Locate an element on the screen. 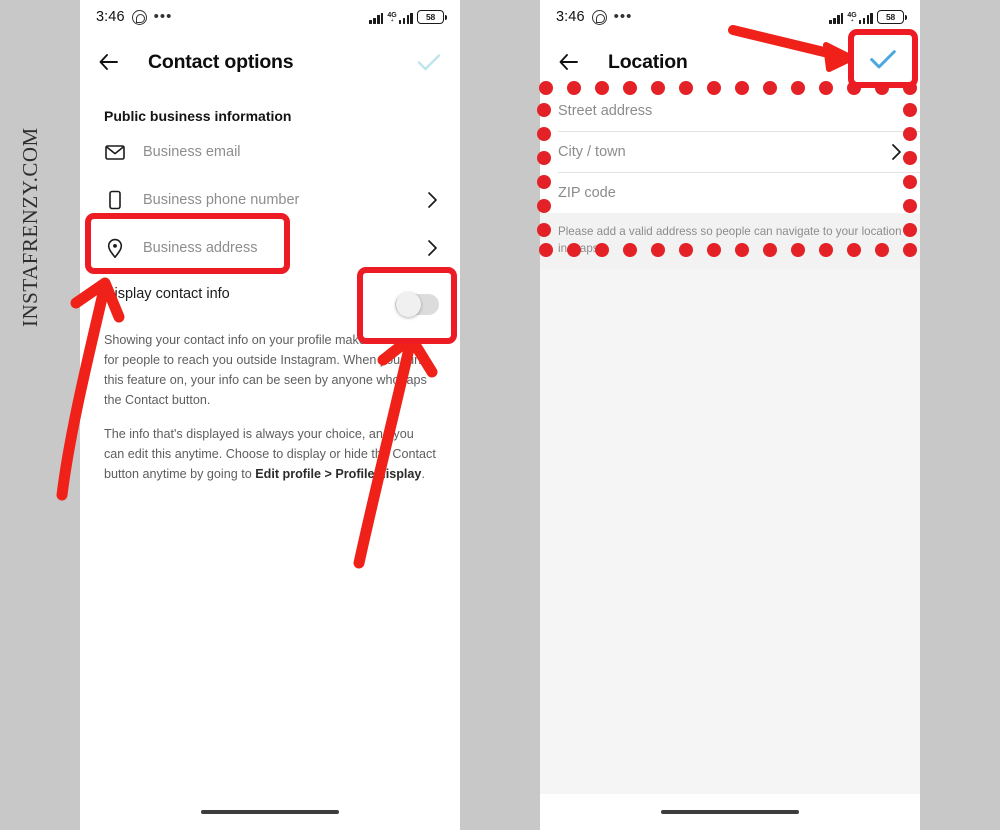 The height and width of the screenshot is (830, 1000). dotted-highlight-address-form is located at coordinates (727, 169).